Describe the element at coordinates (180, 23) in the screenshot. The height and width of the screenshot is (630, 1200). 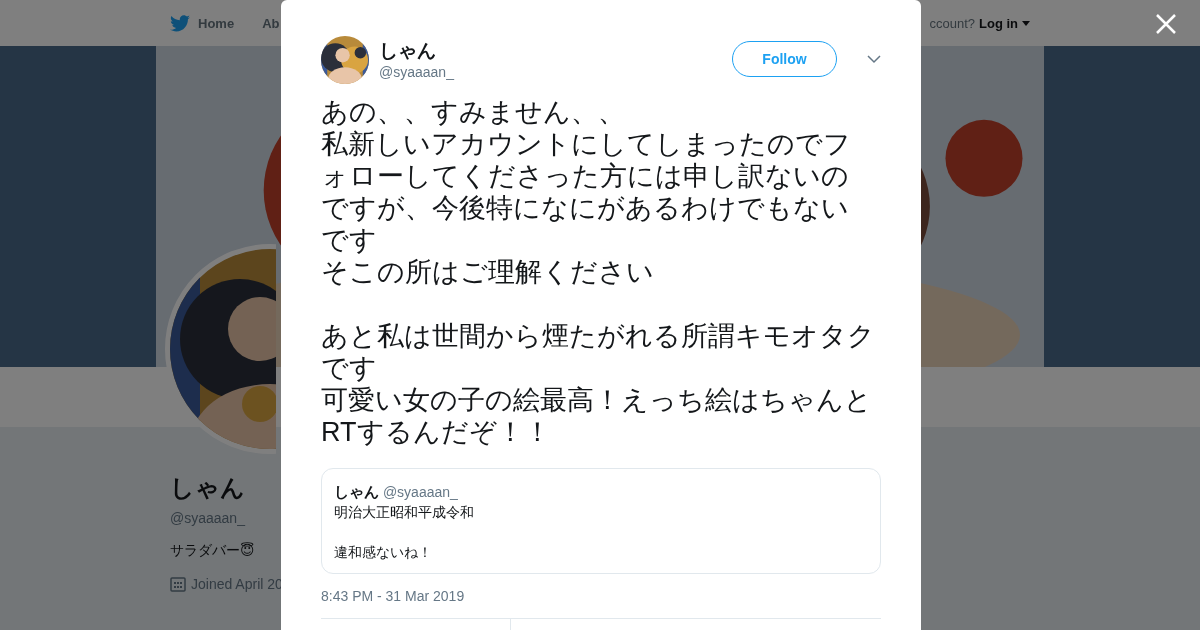
I see `bird-icon` at that location.